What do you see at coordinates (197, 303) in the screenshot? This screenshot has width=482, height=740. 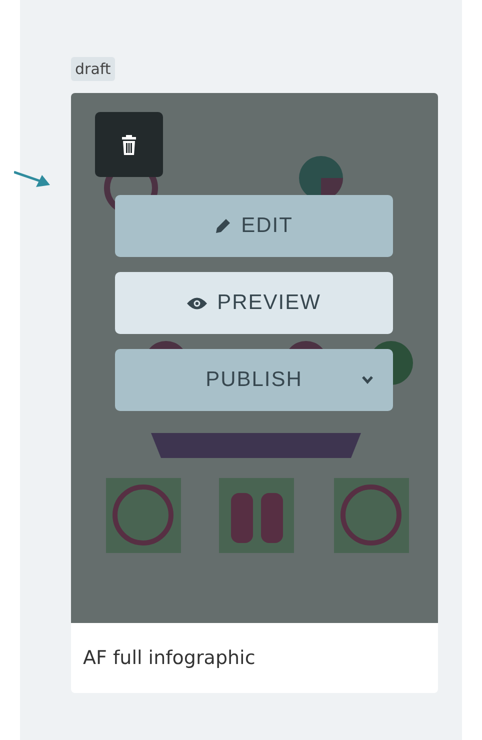 I see `eye-icon` at bounding box center [197, 303].